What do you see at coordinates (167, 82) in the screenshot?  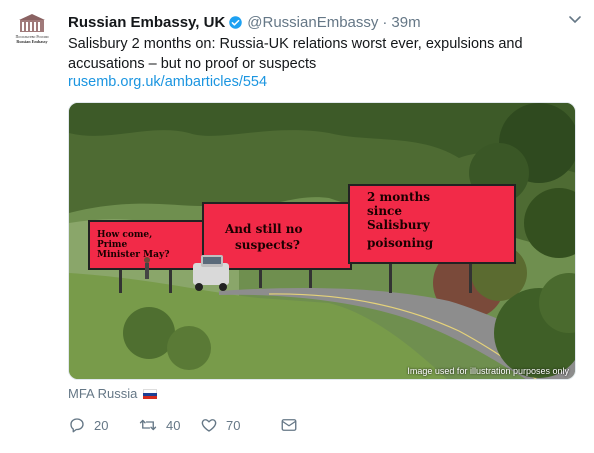 I see `article-link: rusemb.org.uk/ambarticles/554` at bounding box center [167, 82].